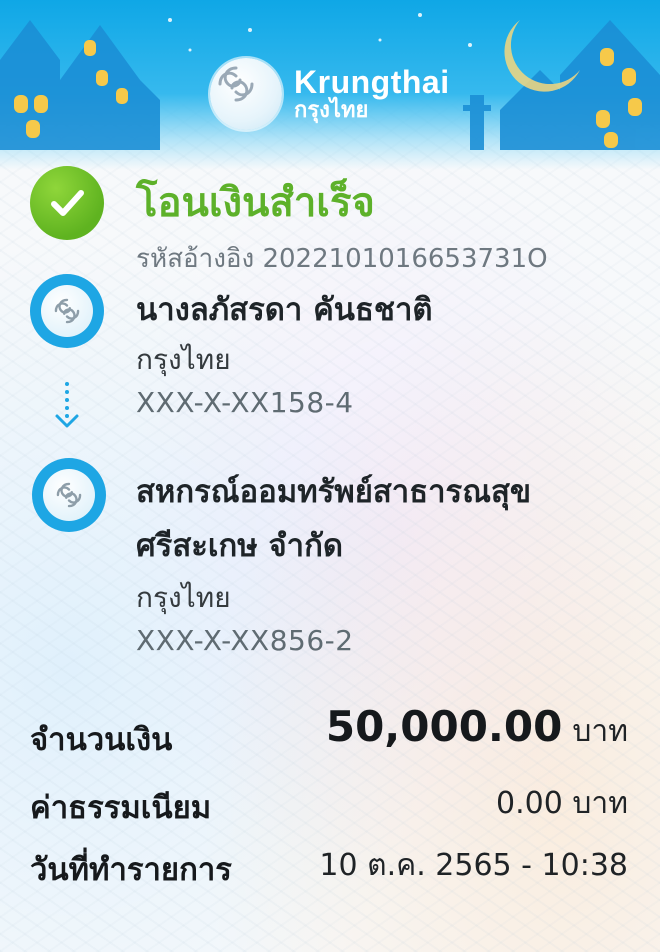 This screenshot has height=952, width=660. I want to click on brand-name-th: กรุงไทย, so click(331, 111).